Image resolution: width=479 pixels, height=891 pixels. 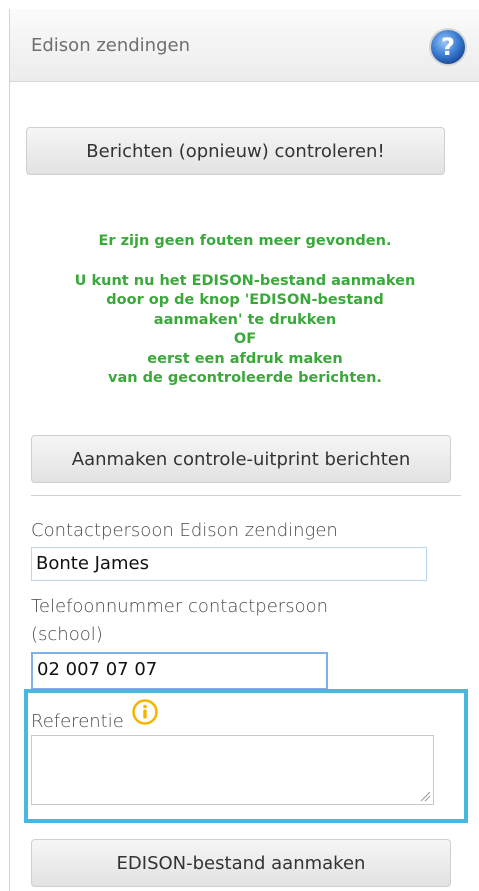 I want to click on status-line-4: aanmaken' te drukken, so click(x=245, y=320).